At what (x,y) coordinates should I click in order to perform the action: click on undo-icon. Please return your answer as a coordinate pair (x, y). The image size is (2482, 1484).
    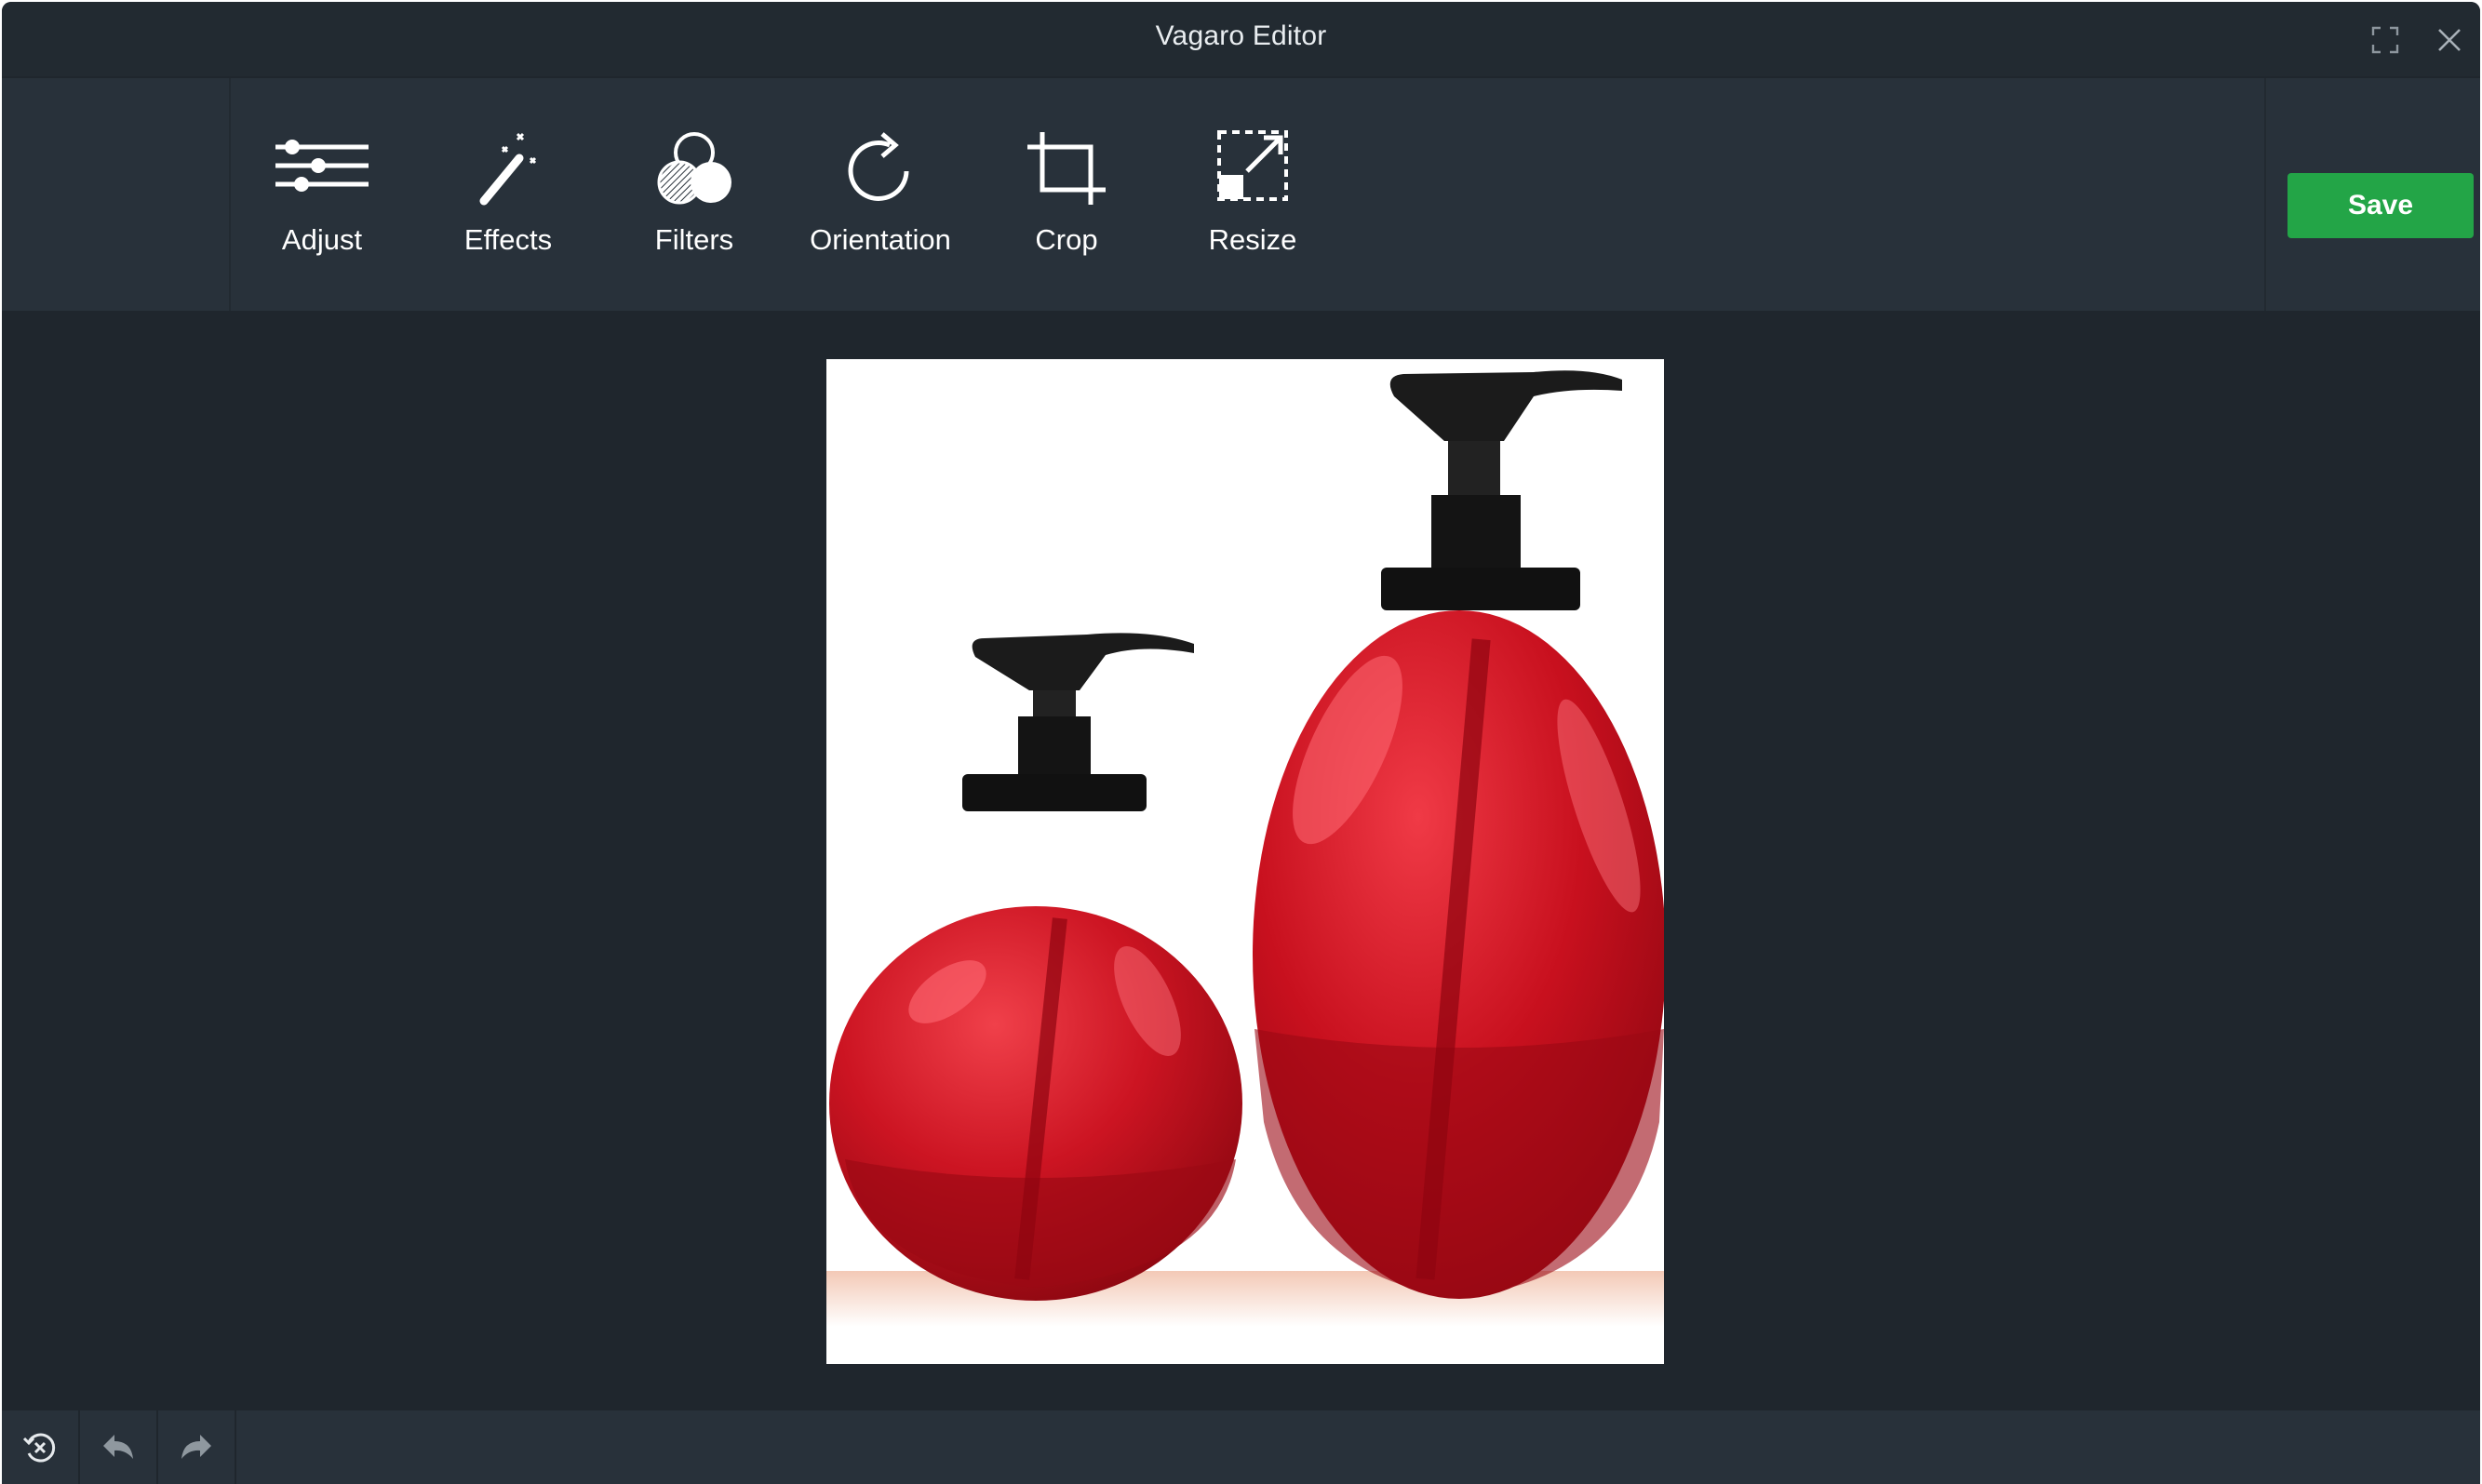
    Looking at the image, I should click on (118, 1447).